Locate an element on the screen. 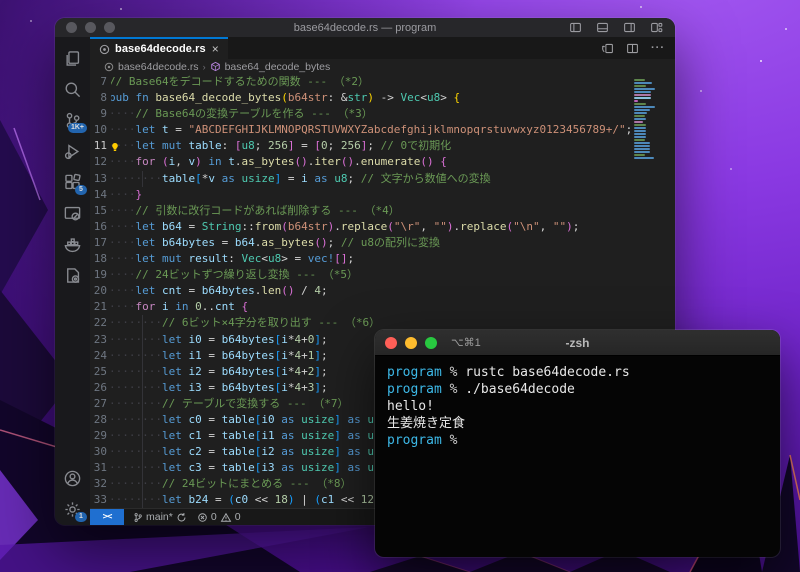 This screenshot has width=800, height=572. terminal-line: program % ./base64decode is located at coordinates (481, 389).